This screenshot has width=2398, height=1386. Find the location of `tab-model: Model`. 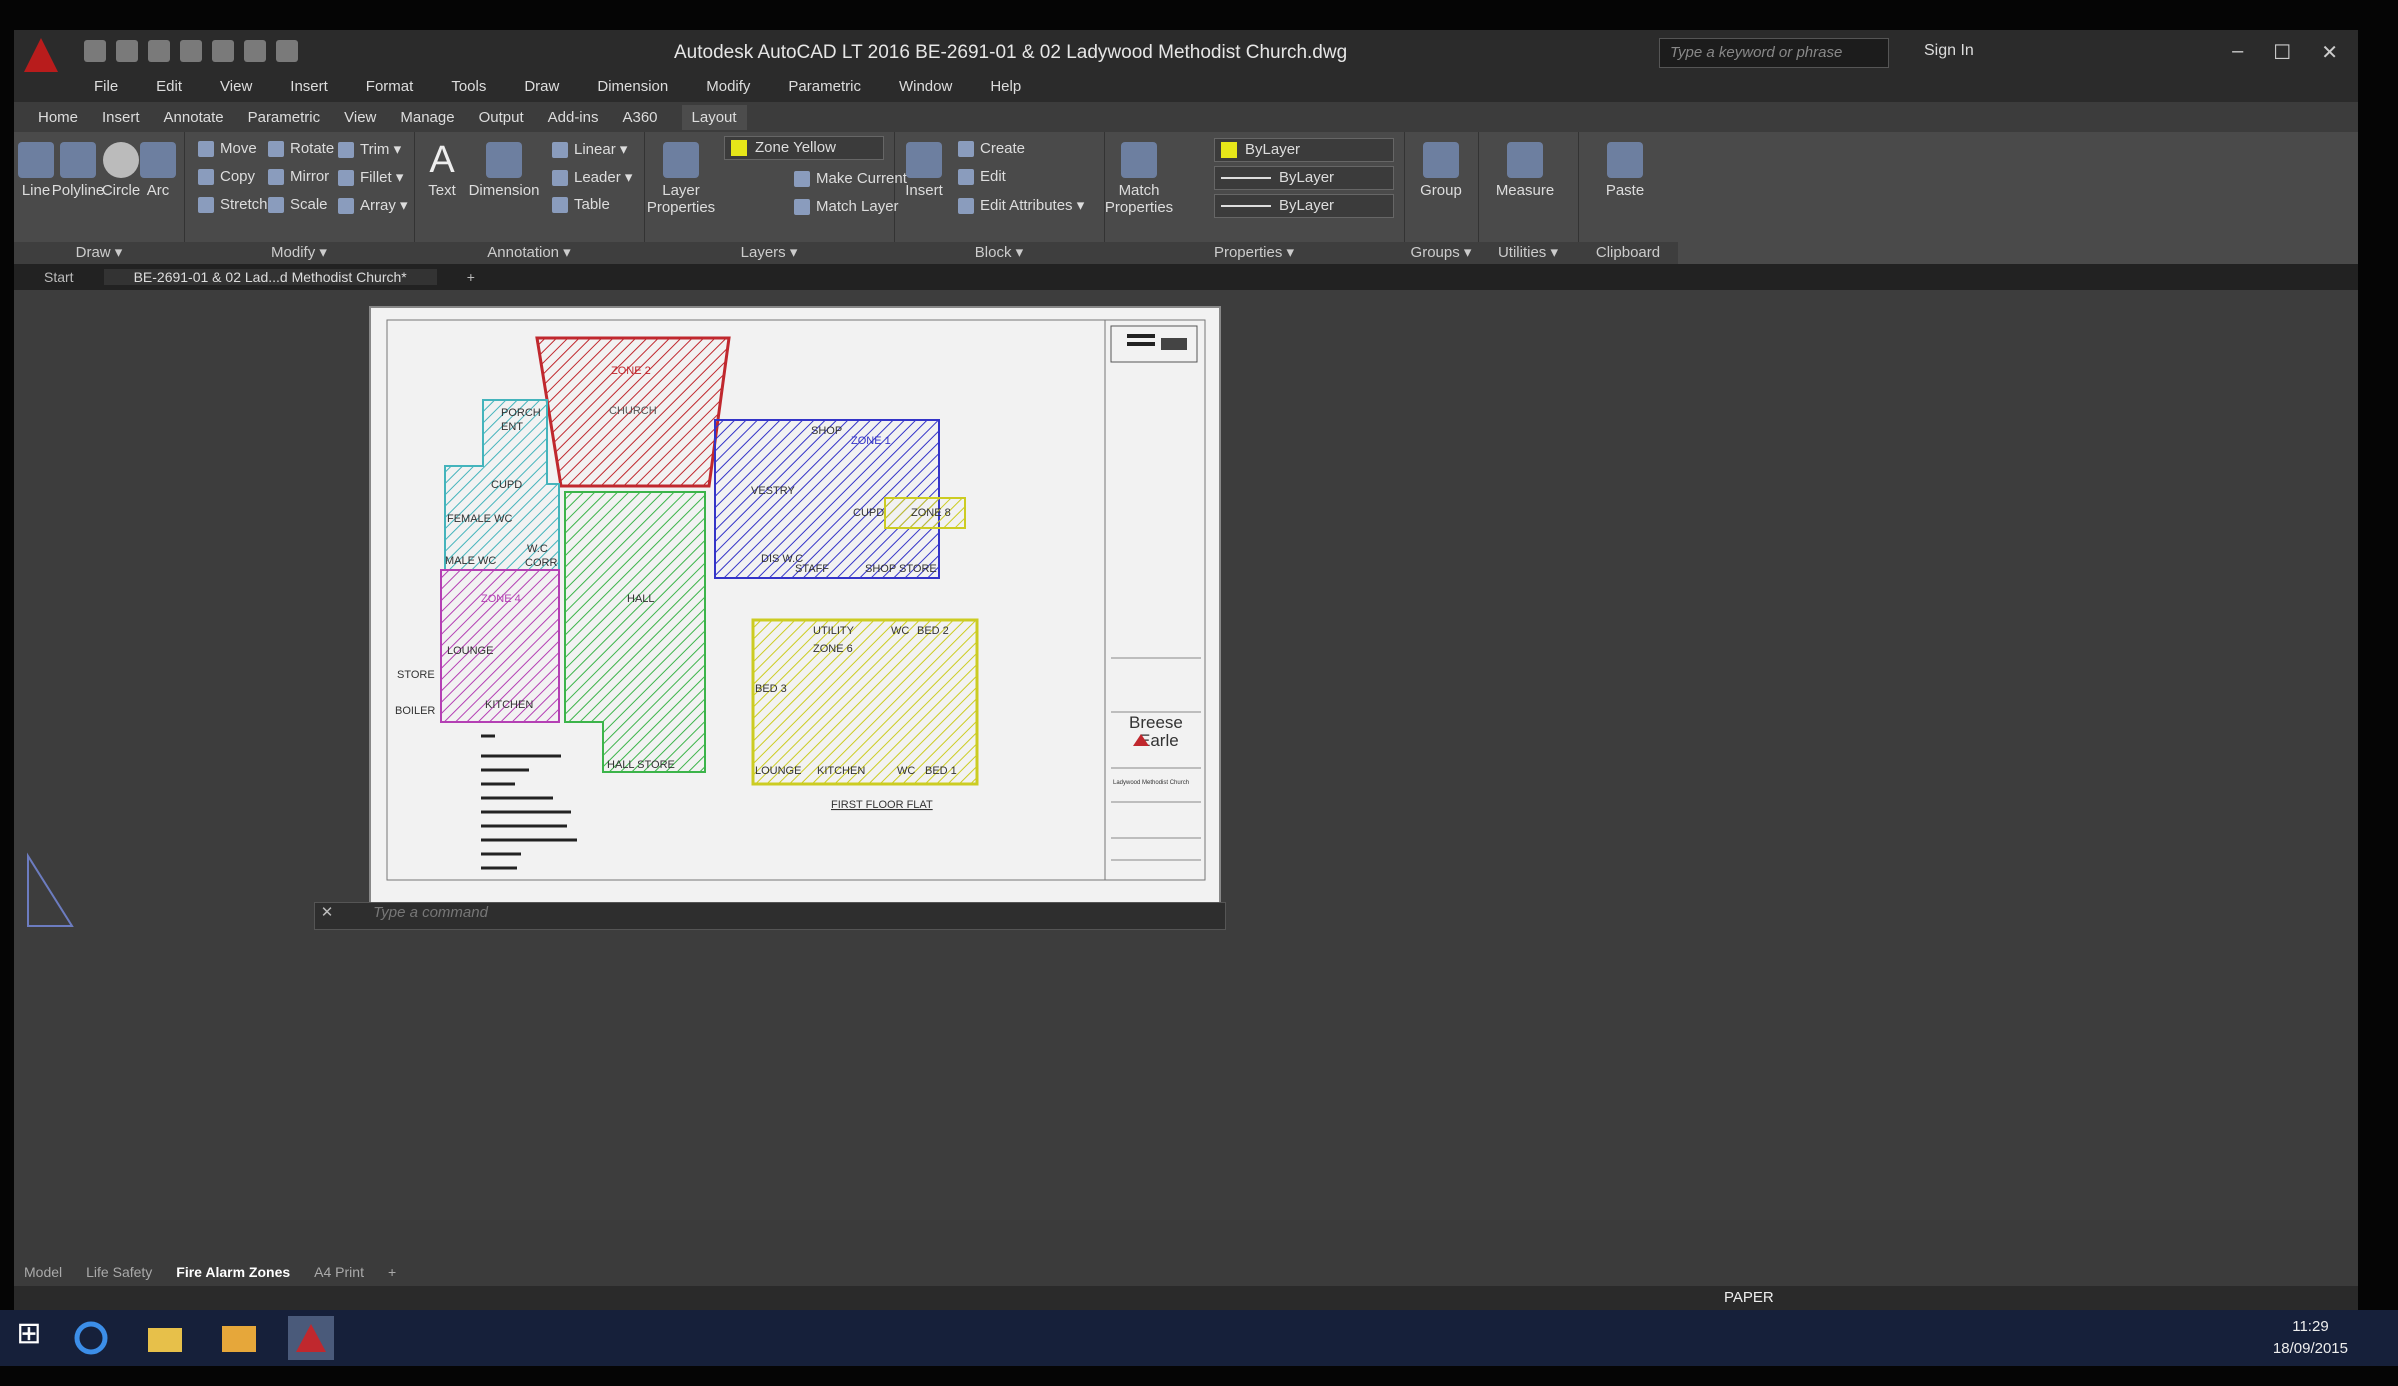

tab-model: Model is located at coordinates (43, 1272).